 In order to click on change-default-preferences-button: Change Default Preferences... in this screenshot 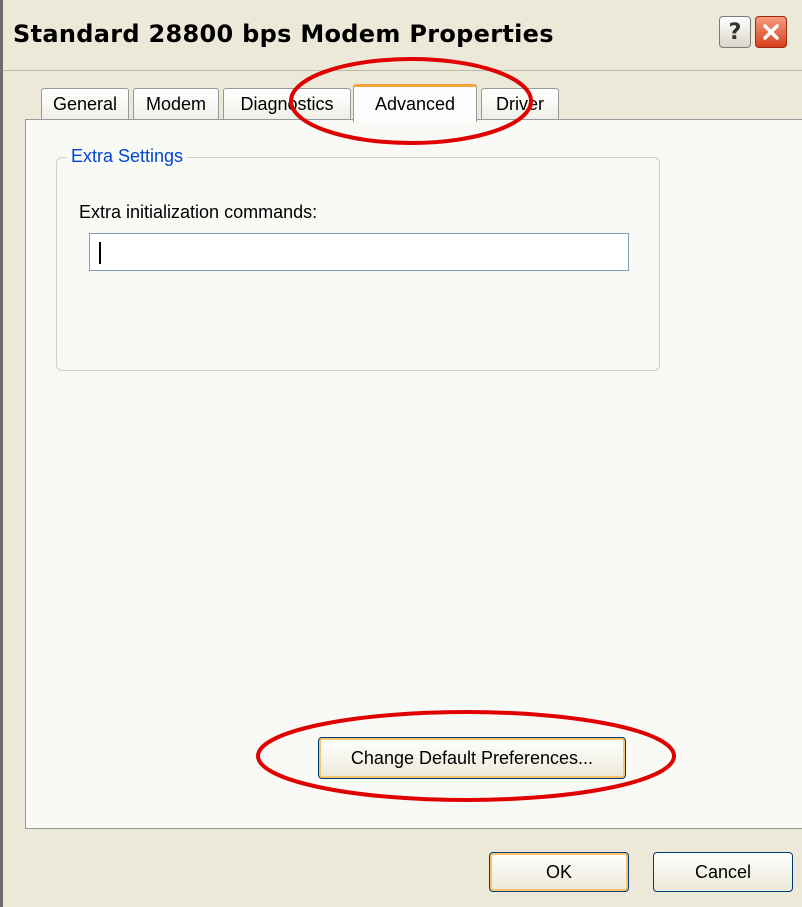, I will do `click(472, 758)`.